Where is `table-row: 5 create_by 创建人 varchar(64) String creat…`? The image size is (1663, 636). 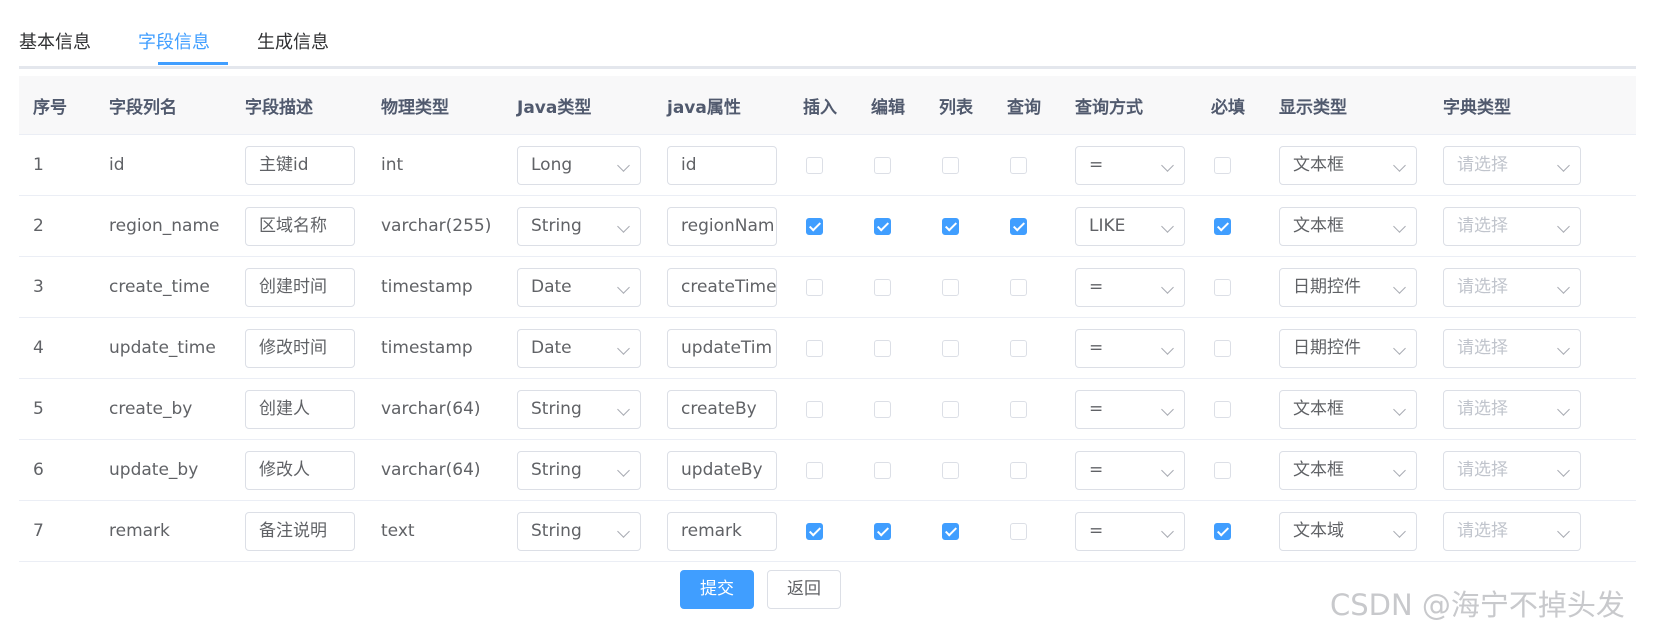 table-row: 5 create_by 创建人 varchar(64) String creat… is located at coordinates (827, 409).